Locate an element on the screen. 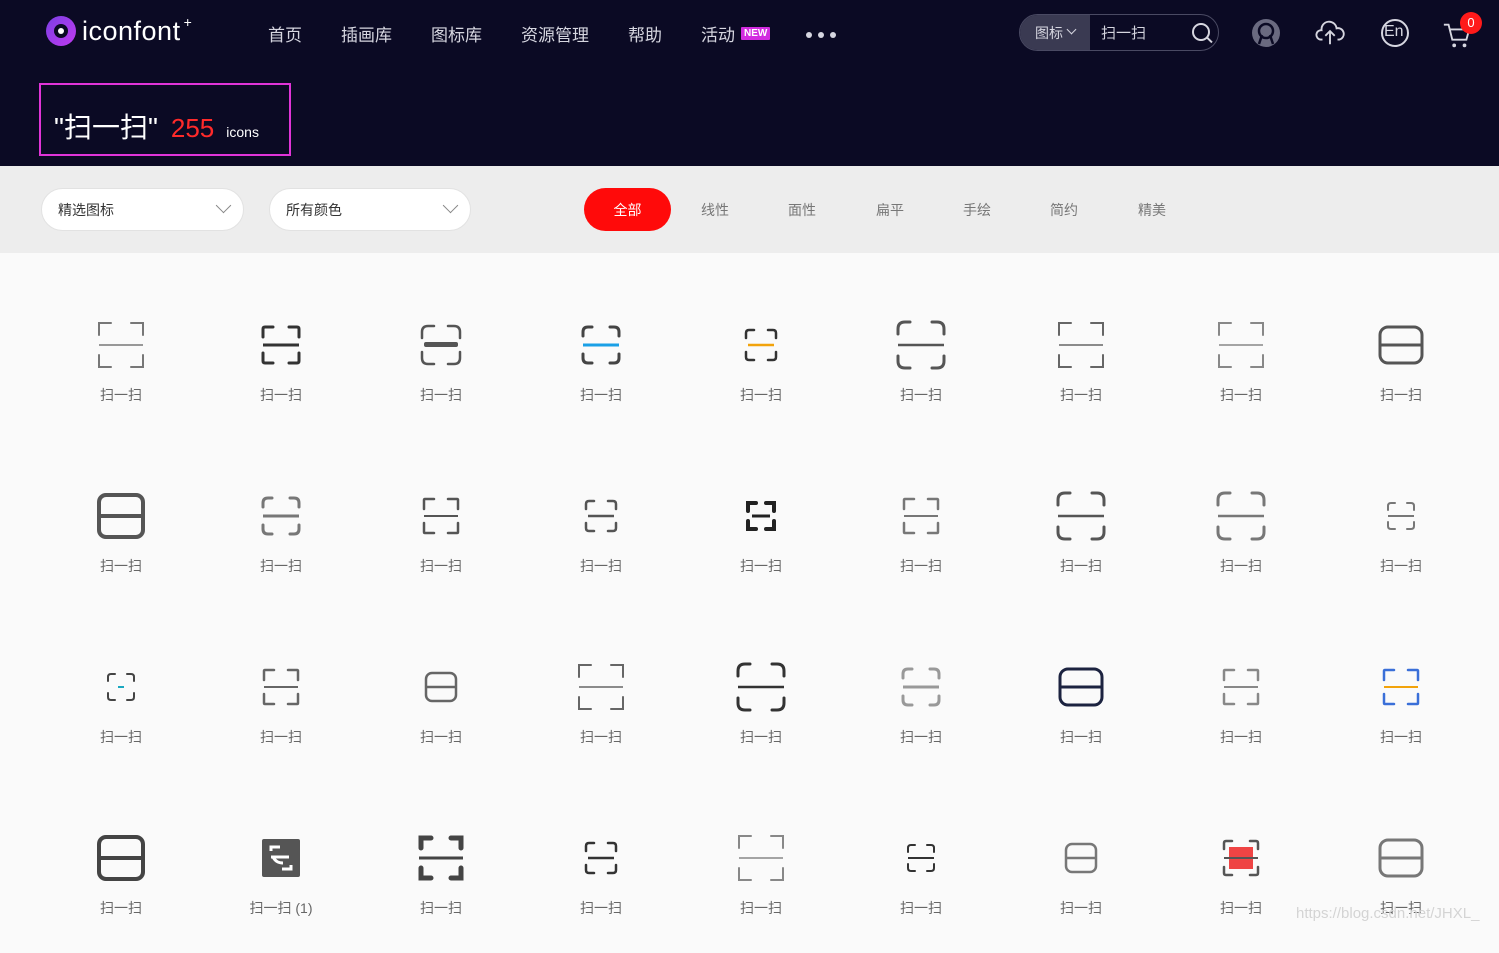 The image size is (1499, 953). nav-icon-library: 图标库 is located at coordinates (456, 33).